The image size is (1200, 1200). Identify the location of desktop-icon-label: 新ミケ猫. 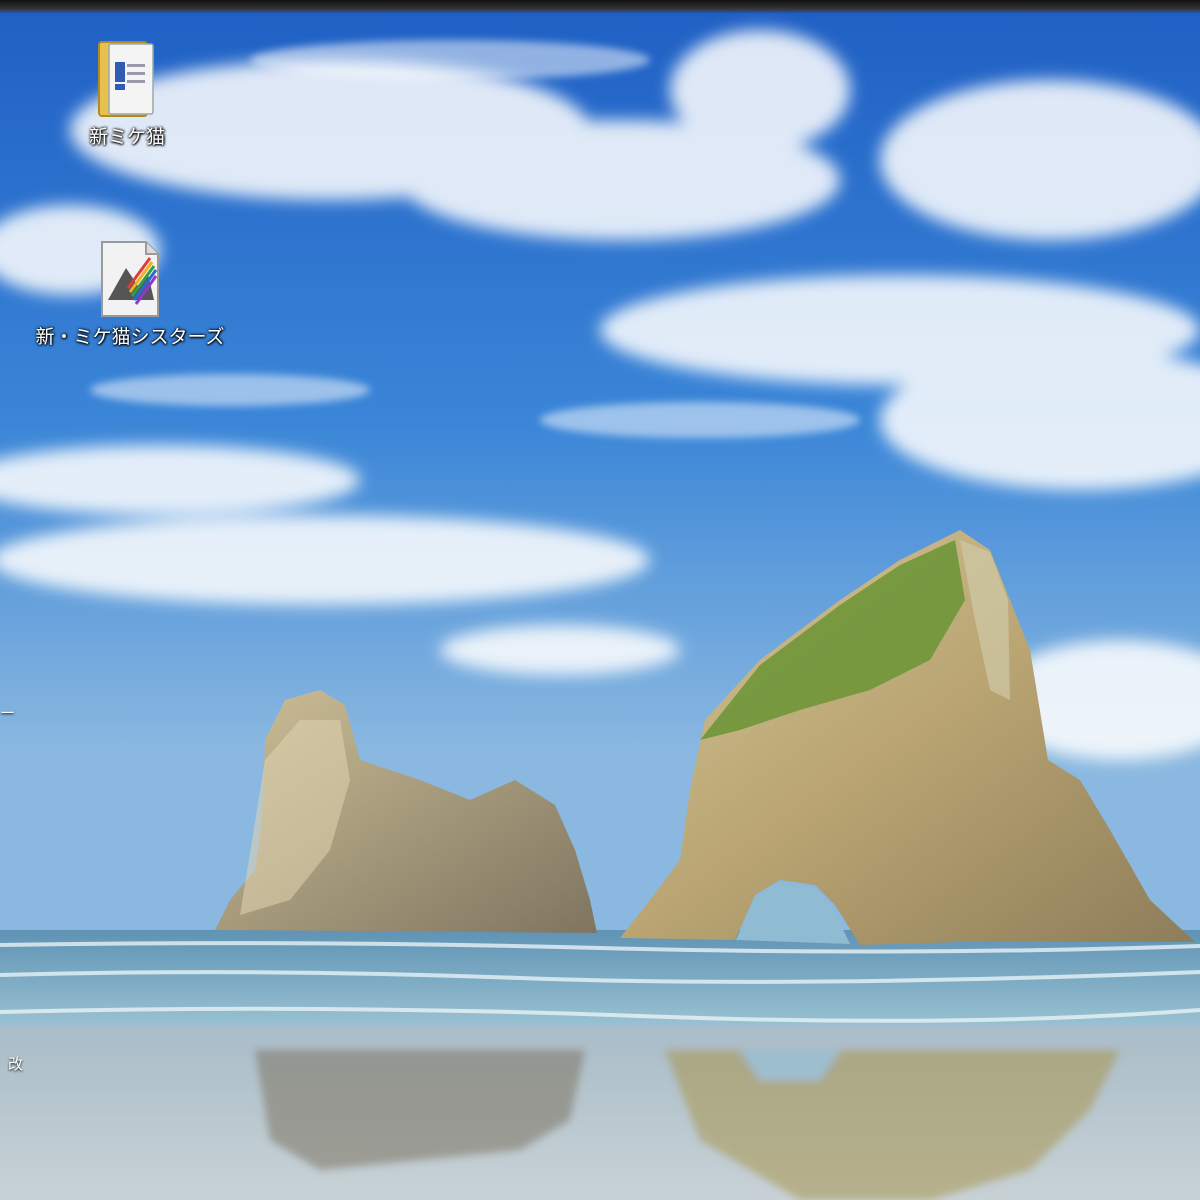
(126, 137).